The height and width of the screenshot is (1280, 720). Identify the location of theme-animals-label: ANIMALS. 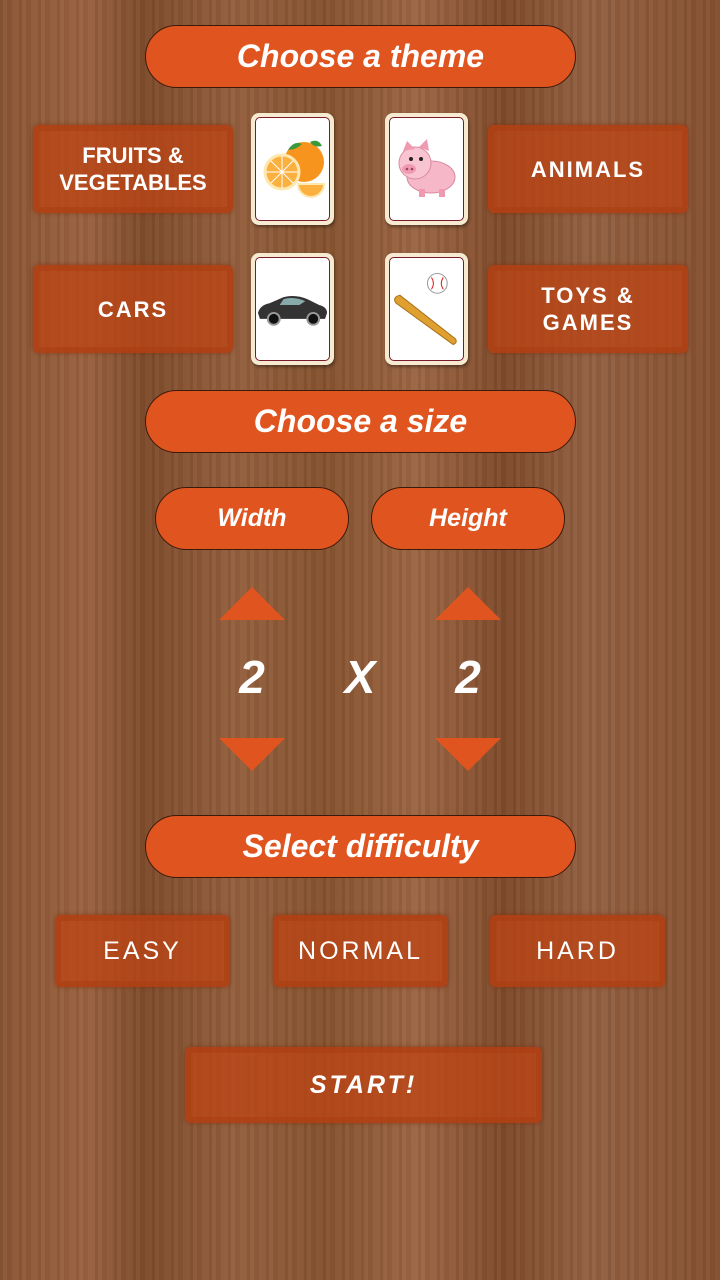
(588, 169).